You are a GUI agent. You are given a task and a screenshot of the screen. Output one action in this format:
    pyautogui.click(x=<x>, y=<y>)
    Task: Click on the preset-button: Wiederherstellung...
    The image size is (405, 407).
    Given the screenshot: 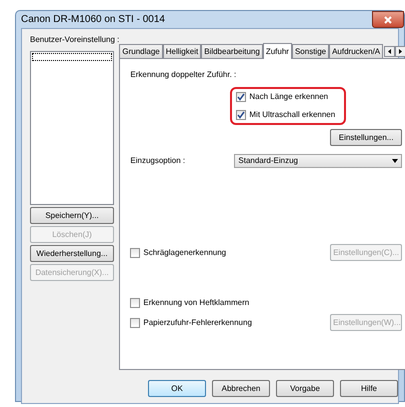 What is the action you would take?
    pyautogui.click(x=72, y=253)
    